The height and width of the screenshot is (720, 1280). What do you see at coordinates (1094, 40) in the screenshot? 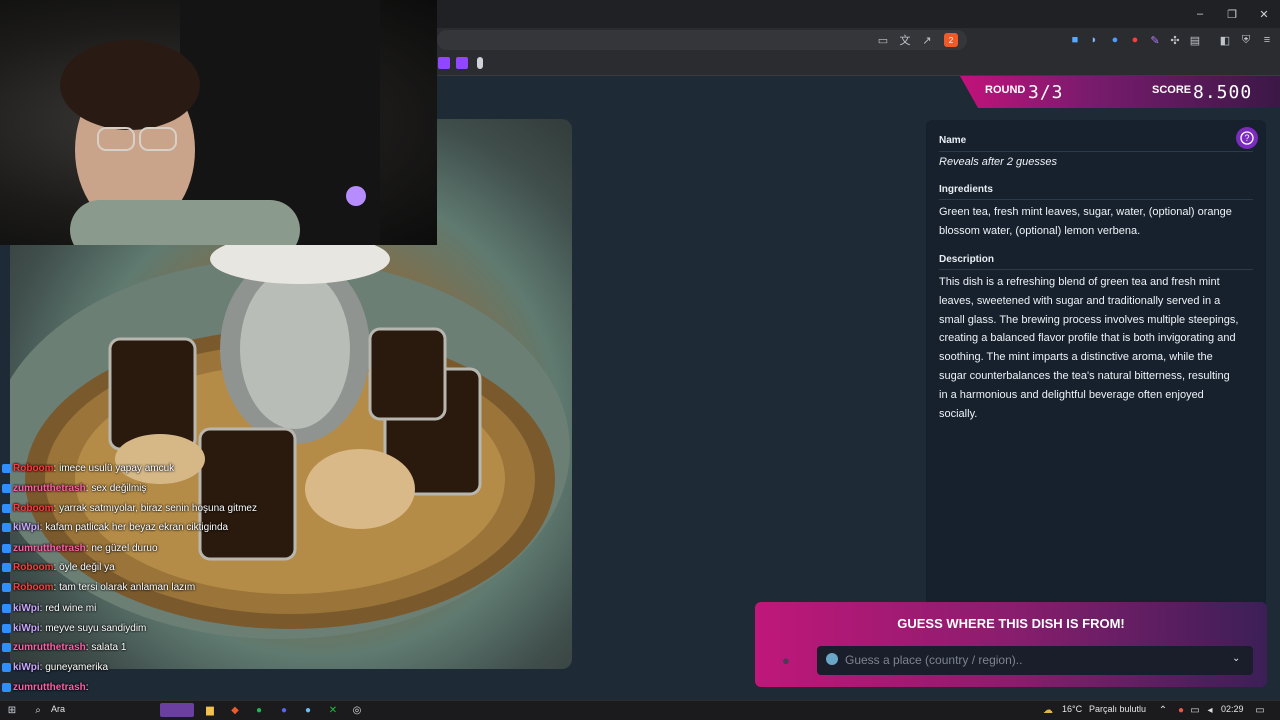
I see `extension-icon: ◗` at bounding box center [1094, 40].